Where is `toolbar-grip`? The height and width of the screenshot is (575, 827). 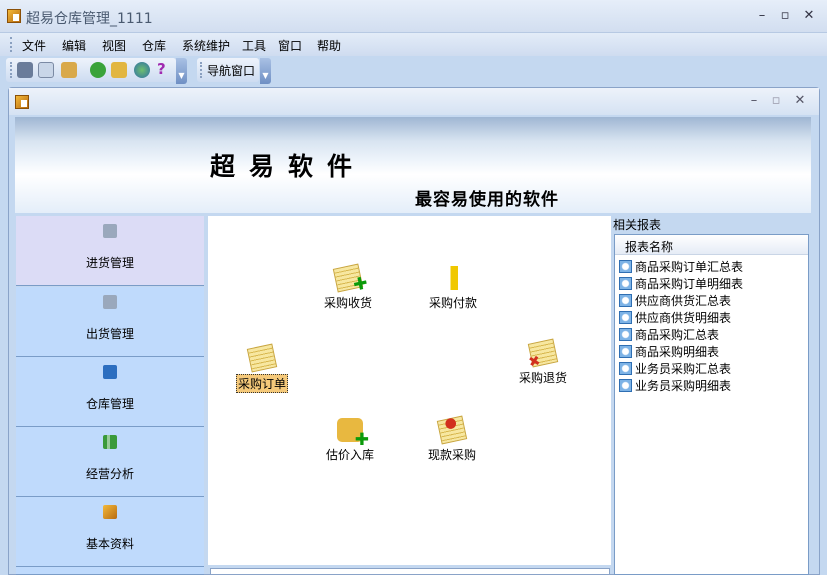 toolbar-grip is located at coordinates (11, 70).